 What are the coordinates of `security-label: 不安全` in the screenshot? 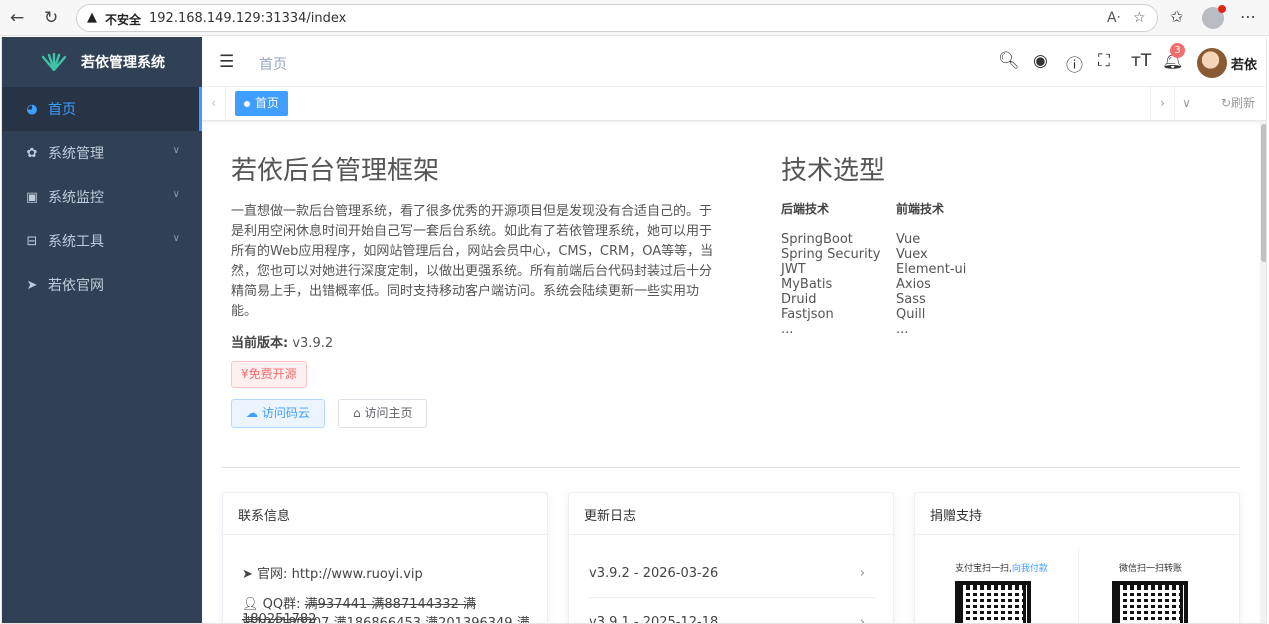 It's located at (123, 20).